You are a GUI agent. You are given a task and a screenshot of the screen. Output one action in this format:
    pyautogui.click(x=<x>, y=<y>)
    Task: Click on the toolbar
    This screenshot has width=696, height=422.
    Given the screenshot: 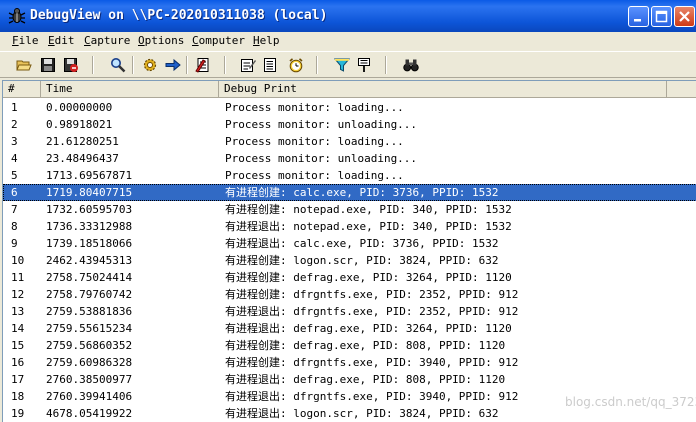 What is the action you would take?
    pyautogui.click(x=348, y=64)
    